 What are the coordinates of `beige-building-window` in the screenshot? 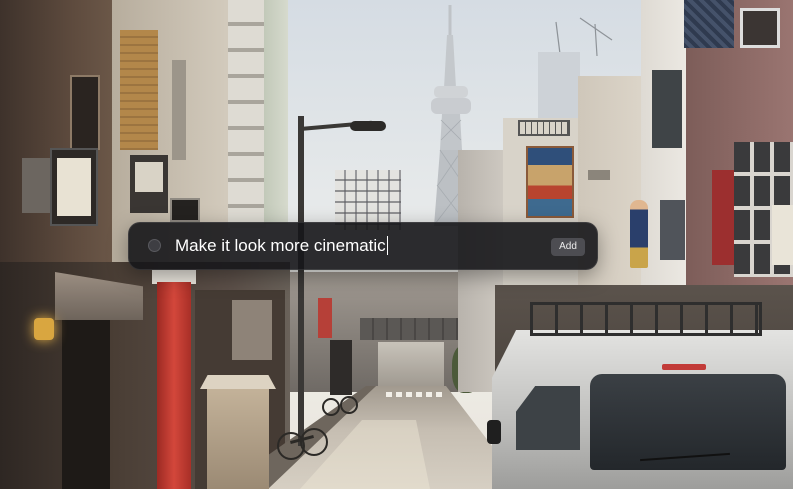 It's located at (599, 175).